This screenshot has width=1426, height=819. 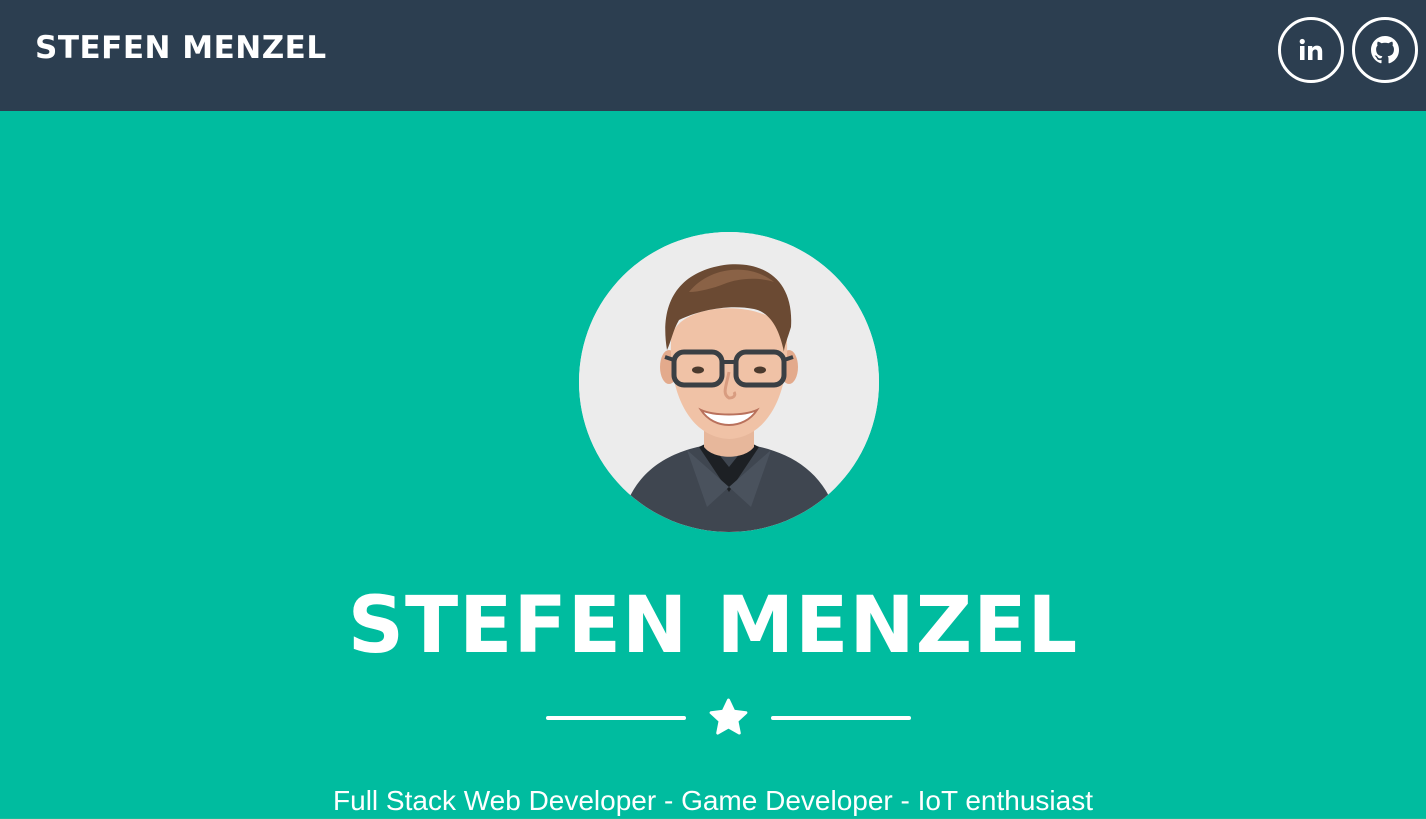 I want to click on hero-title: STEFEN MENZEL, so click(x=713, y=626).